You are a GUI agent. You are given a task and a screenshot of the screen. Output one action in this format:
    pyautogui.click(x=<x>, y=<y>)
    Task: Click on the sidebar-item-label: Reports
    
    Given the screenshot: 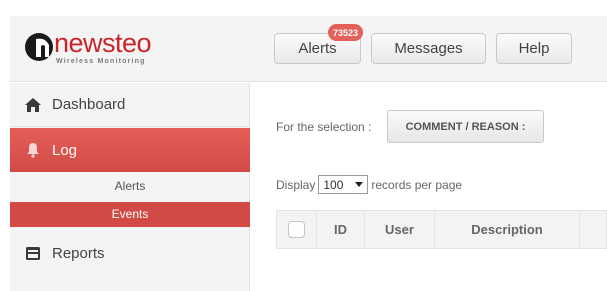 What is the action you would take?
    pyautogui.click(x=78, y=253)
    